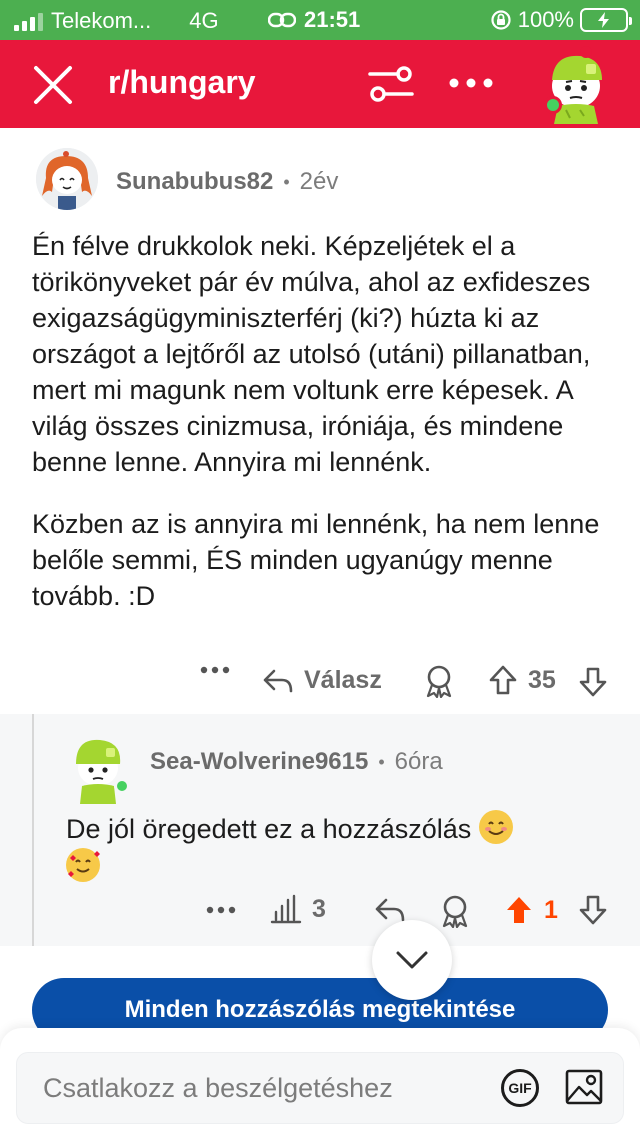 Image resolution: width=640 pixels, height=1136 pixels. Describe the element at coordinates (495, 827) in the screenshot. I see `smiling-face-emoji-icon` at that location.